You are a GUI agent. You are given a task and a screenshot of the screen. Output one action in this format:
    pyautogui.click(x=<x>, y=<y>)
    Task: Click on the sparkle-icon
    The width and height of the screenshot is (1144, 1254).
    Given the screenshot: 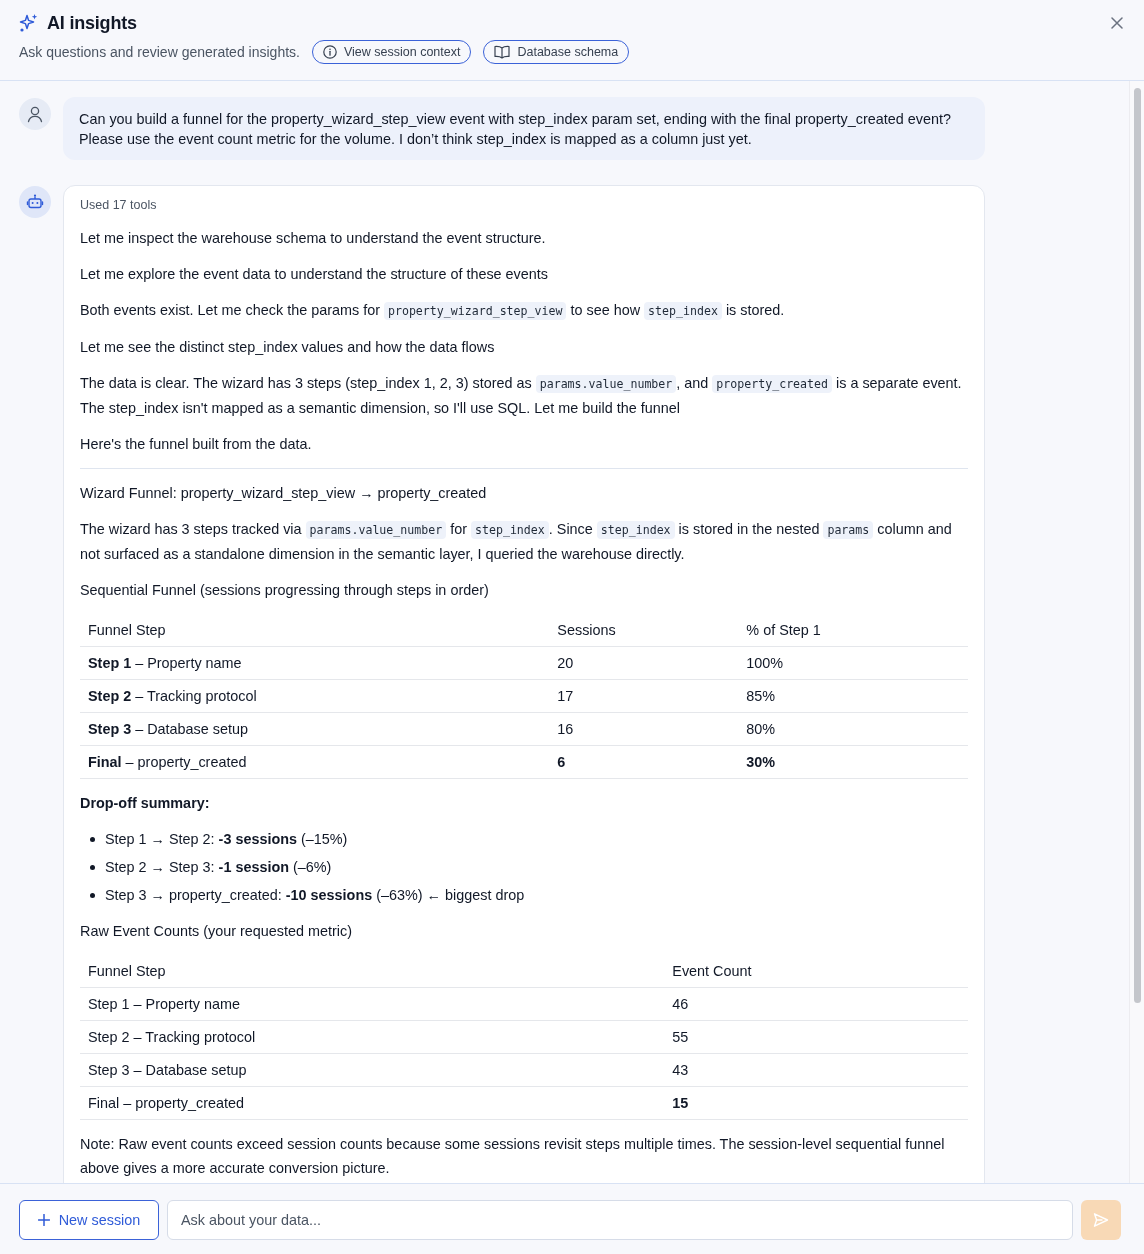 What is the action you would take?
    pyautogui.click(x=29, y=23)
    